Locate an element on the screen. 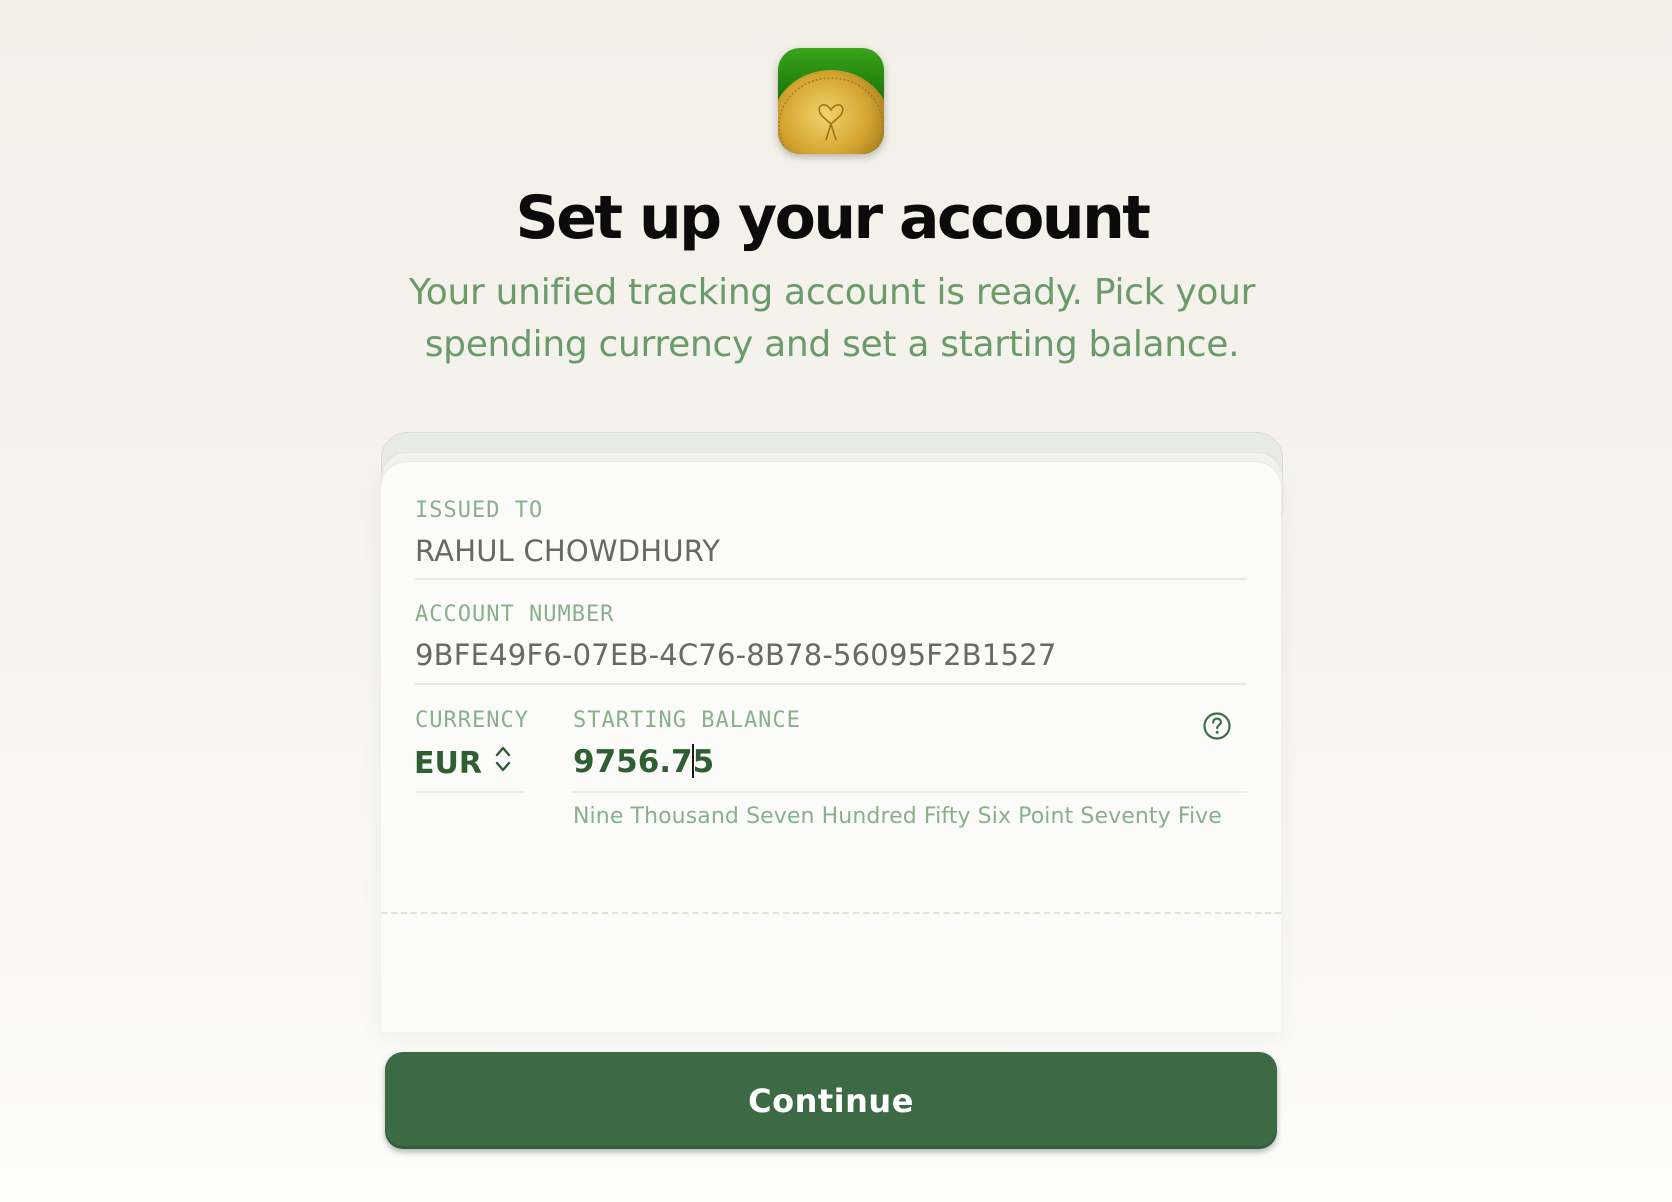  currency-select: EUR is located at coordinates (463, 763).